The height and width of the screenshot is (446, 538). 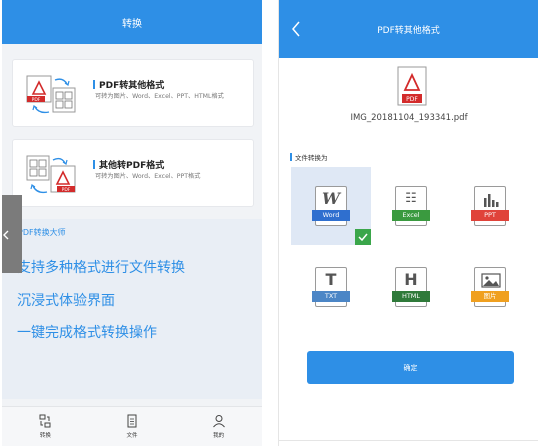 I want to click on section-label: 文件转换为, so click(x=309, y=157).